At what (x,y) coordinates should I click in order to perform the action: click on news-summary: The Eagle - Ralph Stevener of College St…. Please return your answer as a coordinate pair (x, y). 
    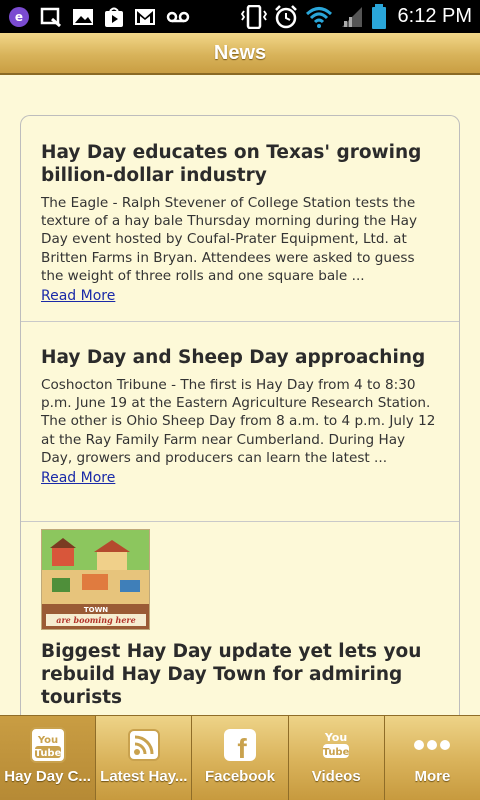
    Looking at the image, I should click on (229, 239).